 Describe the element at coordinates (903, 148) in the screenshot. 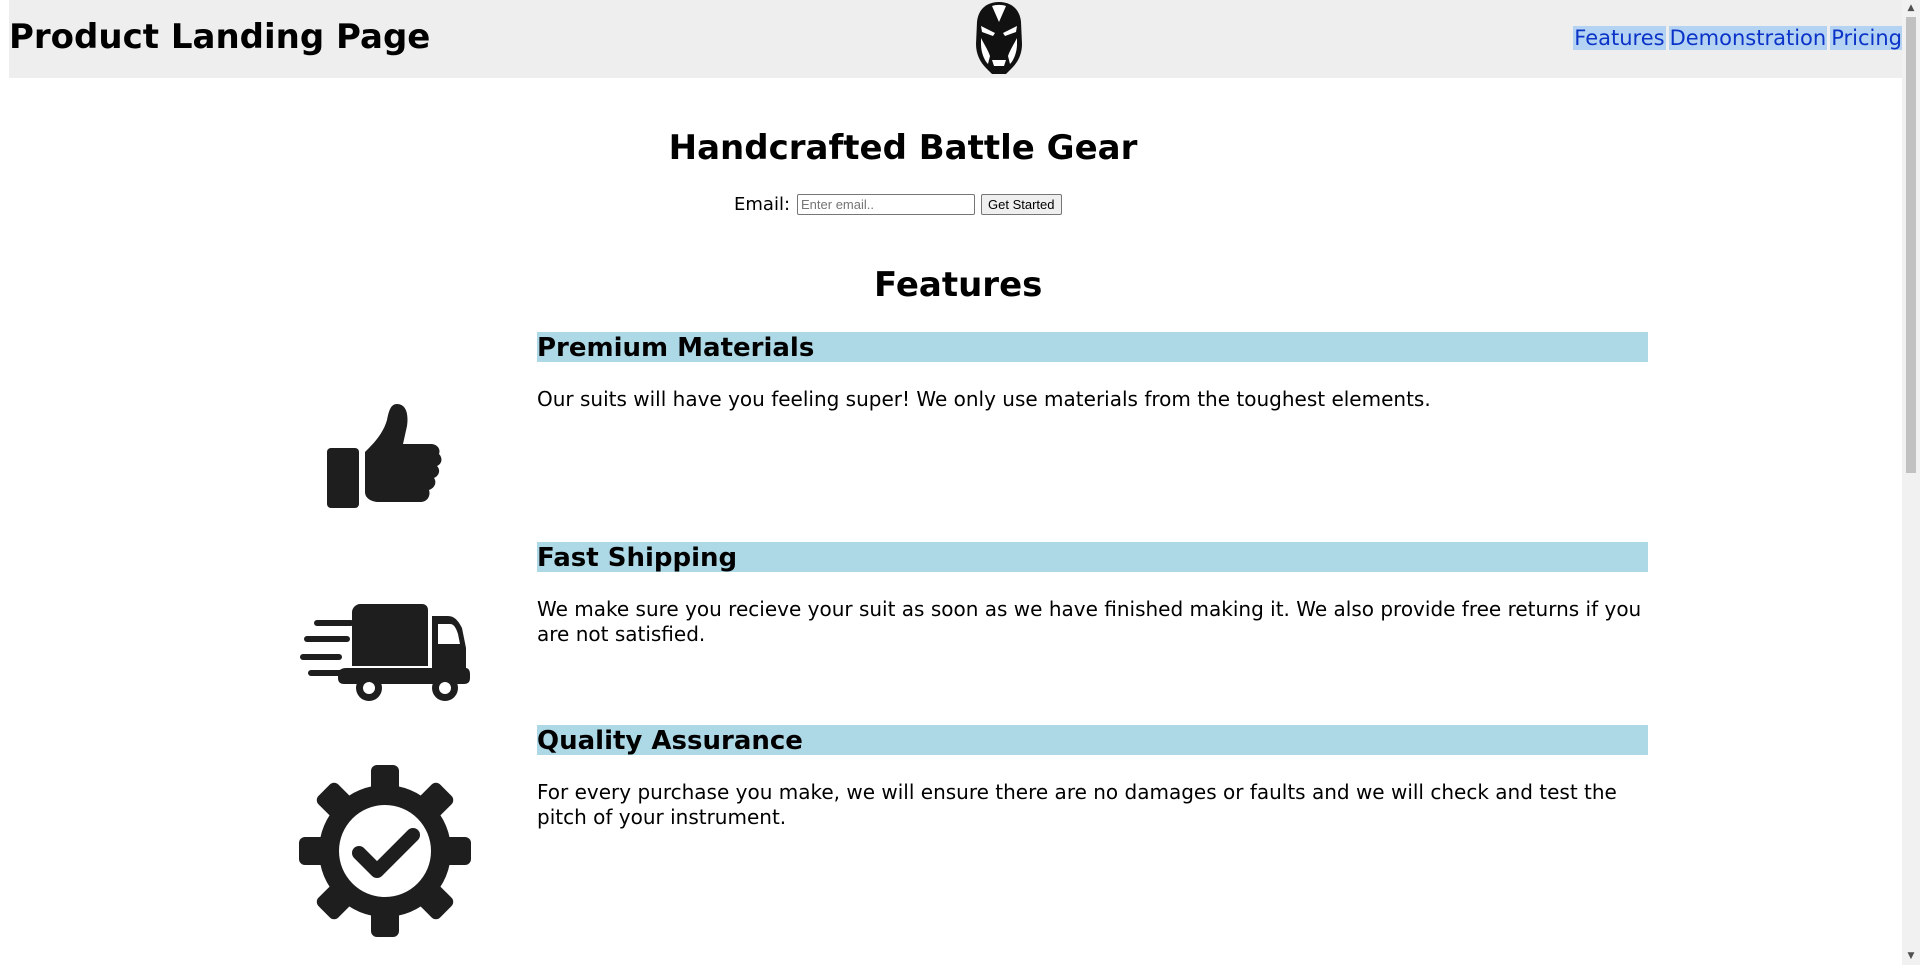

I see `hero-title-text: Handcrafted Battle Gear` at that location.